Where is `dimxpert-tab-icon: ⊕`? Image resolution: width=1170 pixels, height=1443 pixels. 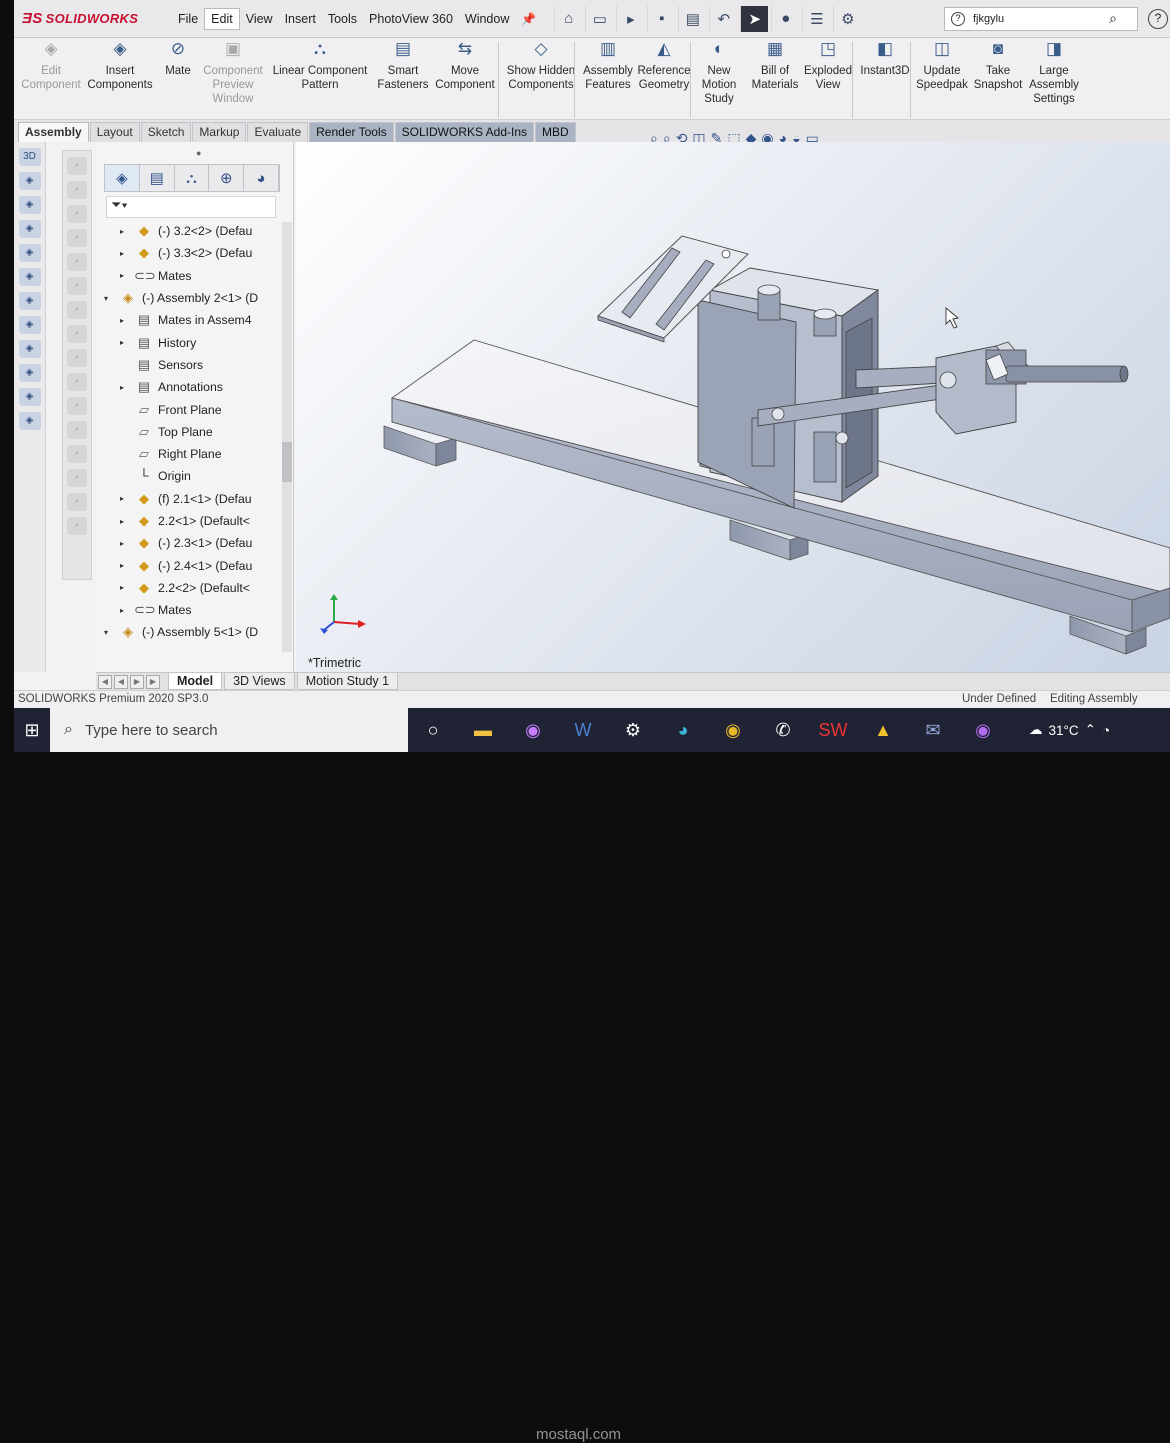 dimxpert-tab-icon: ⊕ is located at coordinates (227, 178).